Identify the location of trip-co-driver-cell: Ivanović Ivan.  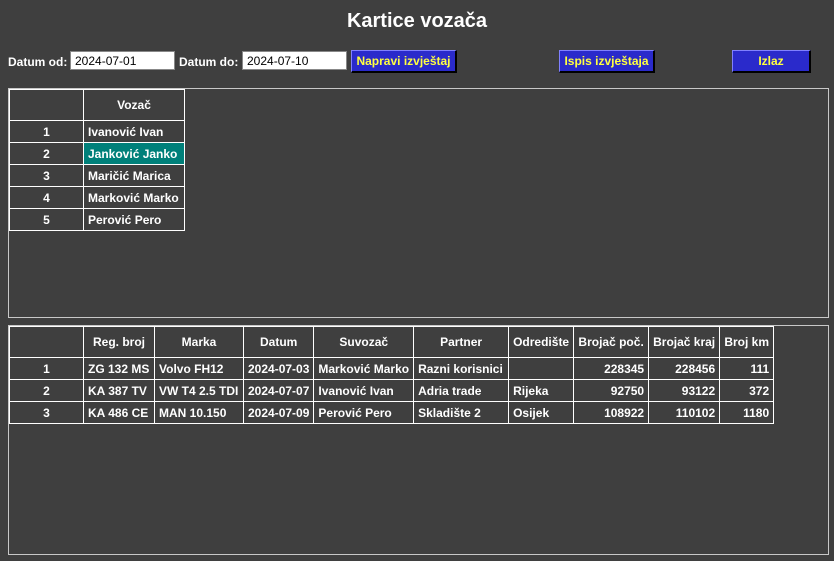
(364, 390).